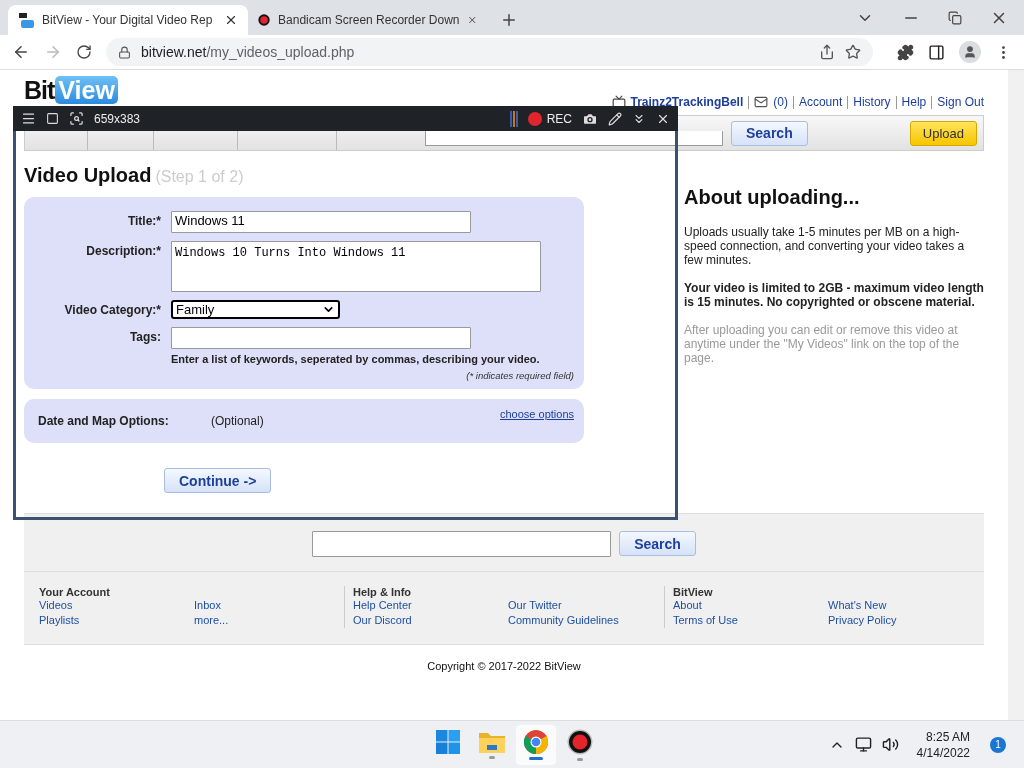 This screenshot has height=768, width=1024. I want to click on capture-size: 659x383, so click(117, 118).